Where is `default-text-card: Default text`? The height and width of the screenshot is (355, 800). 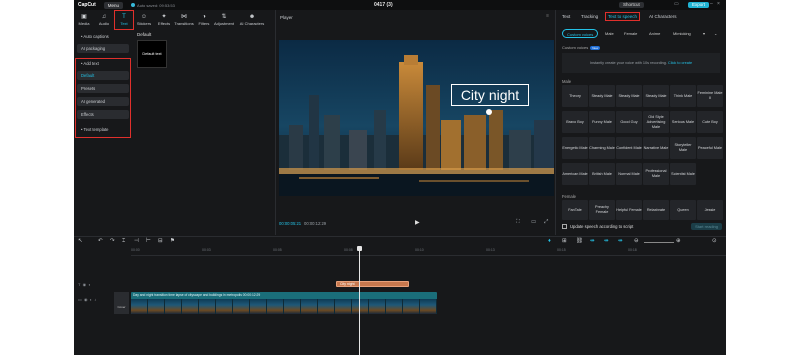
default-text-card: Default text is located at coordinates (152, 54).